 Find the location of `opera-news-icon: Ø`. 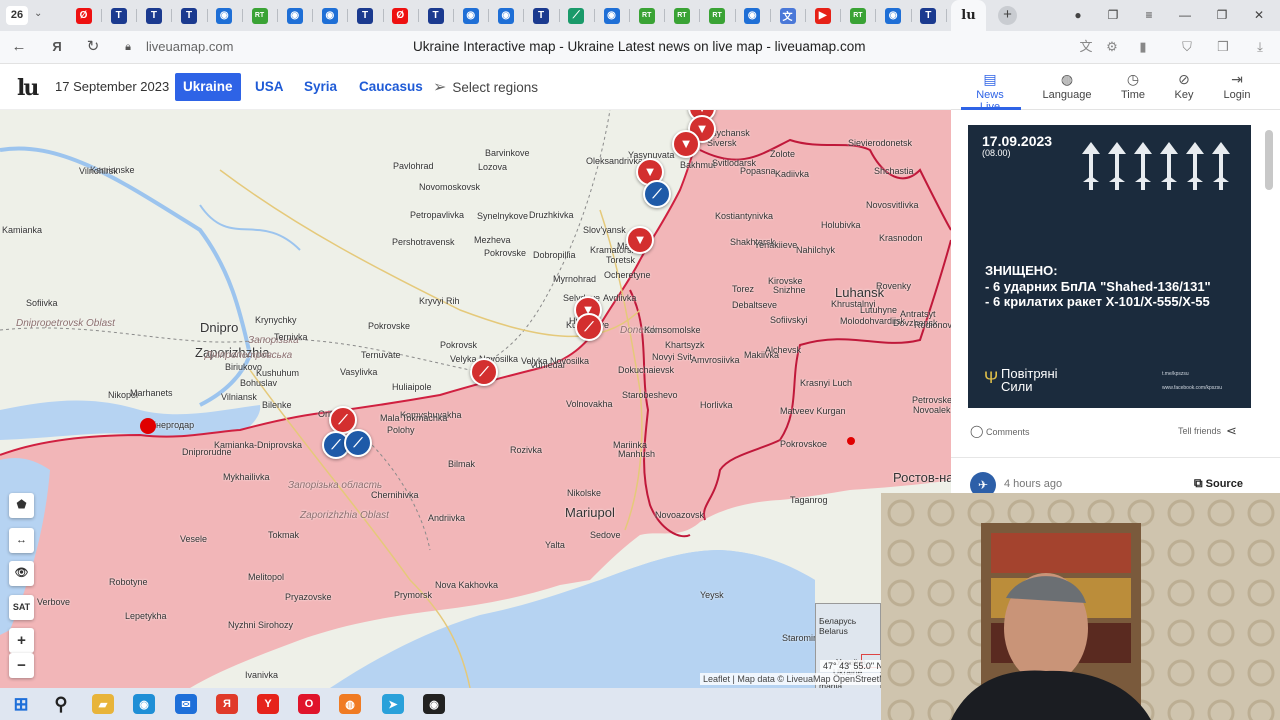

opera-news-icon: Ø is located at coordinates (83, 15).